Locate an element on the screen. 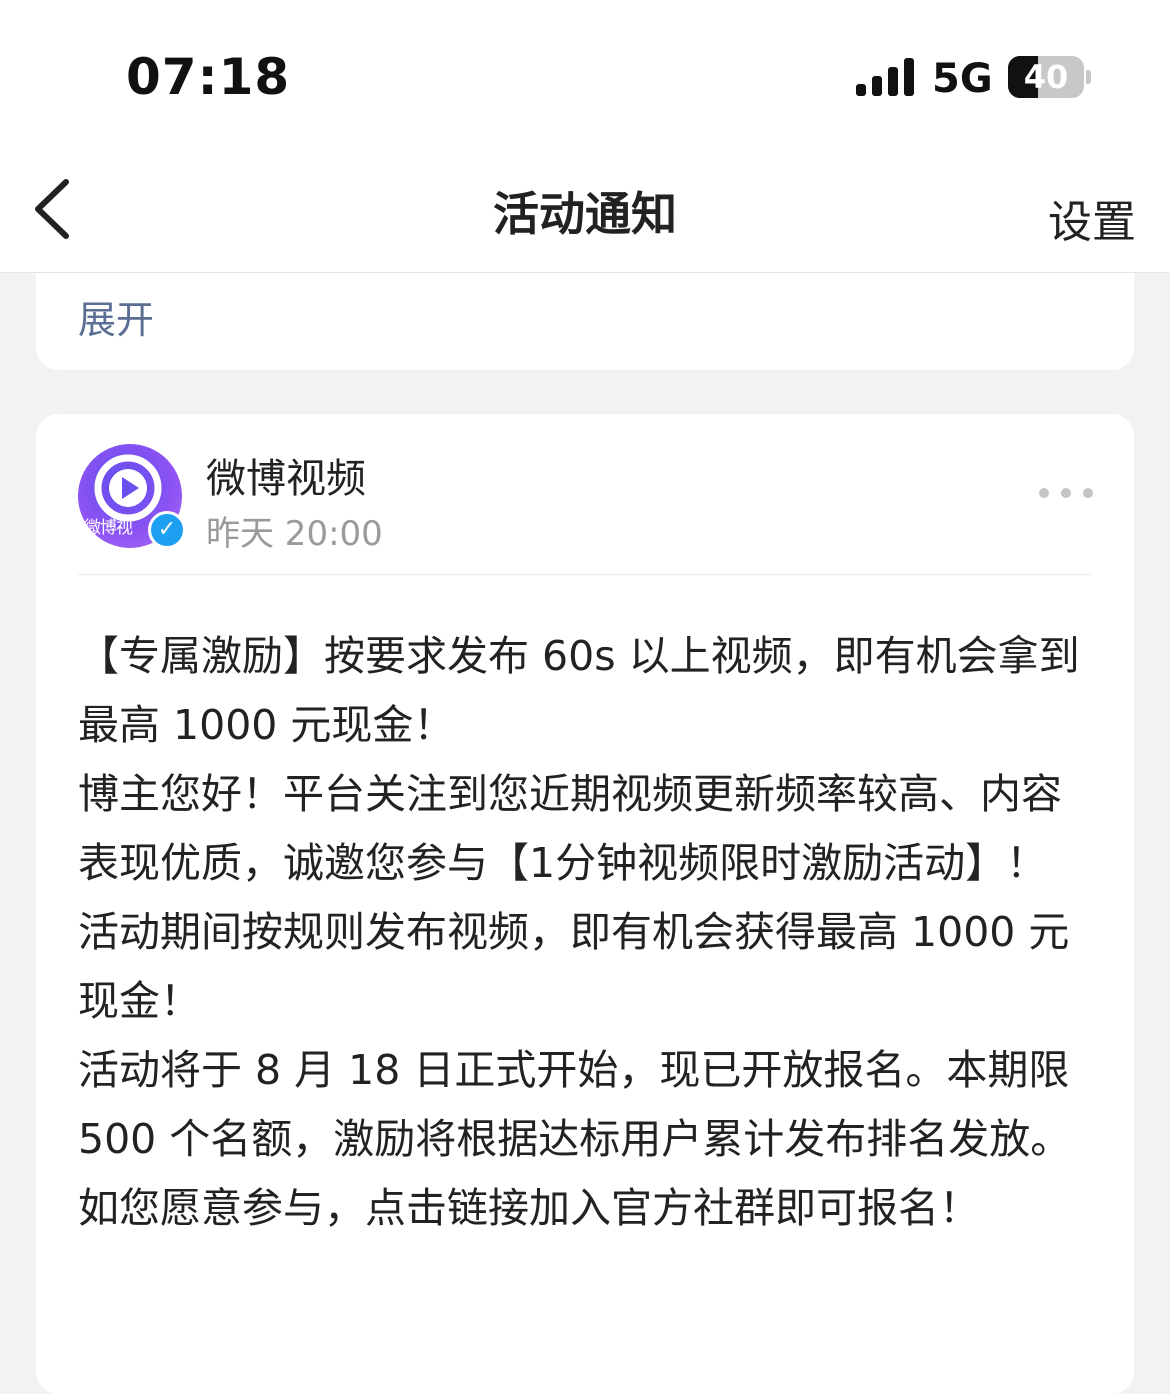  status-bar: 07:18 5G 40 is located at coordinates (585, 75).